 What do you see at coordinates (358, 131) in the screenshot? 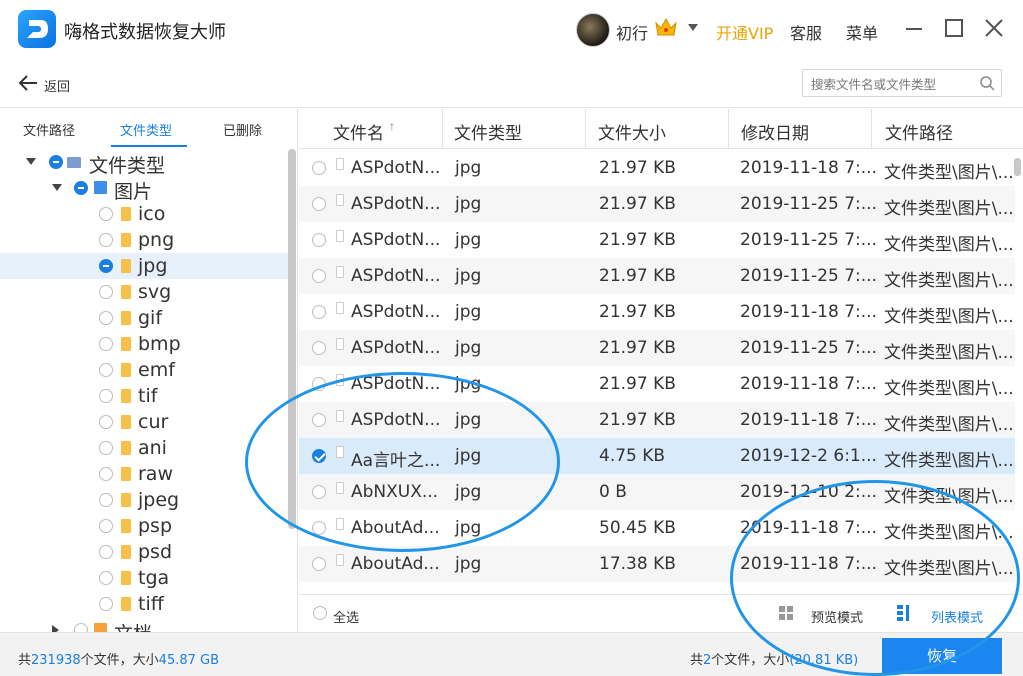
I see `column-header-name: 文件名` at bounding box center [358, 131].